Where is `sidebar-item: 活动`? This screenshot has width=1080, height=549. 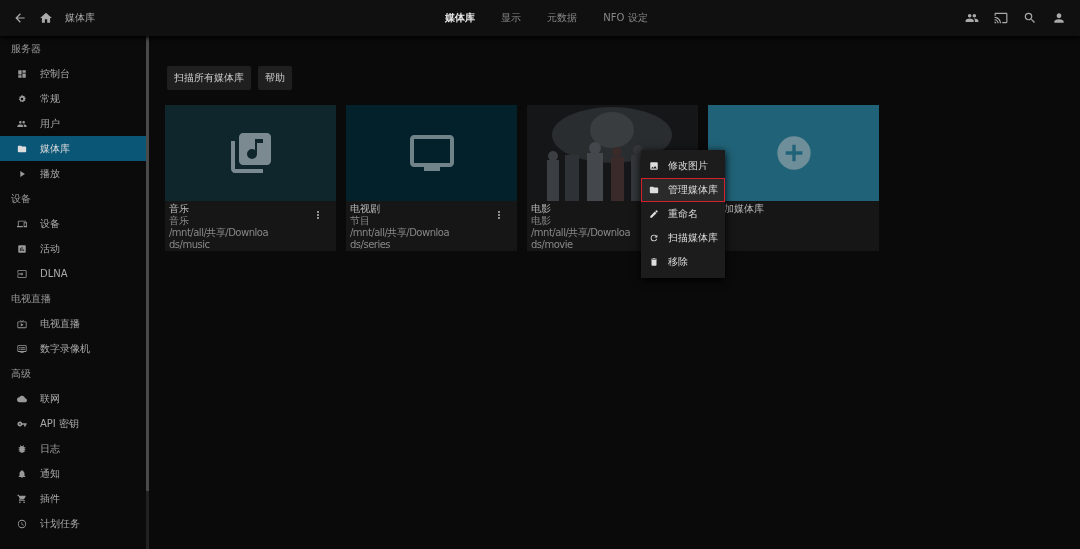
sidebar-item: 活动 is located at coordinates (73, 248).